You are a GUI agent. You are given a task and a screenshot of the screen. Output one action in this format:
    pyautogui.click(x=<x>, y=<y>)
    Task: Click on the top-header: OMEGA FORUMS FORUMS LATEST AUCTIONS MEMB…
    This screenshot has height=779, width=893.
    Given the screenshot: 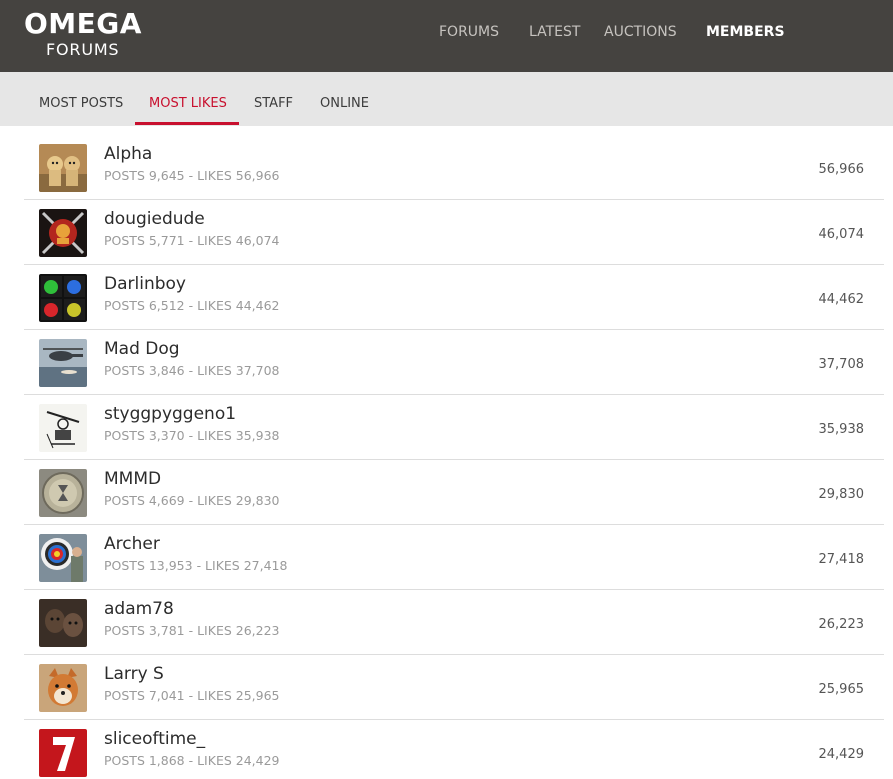 What is the action you would take?
    pyautogui.click(x=446, y=36)
    